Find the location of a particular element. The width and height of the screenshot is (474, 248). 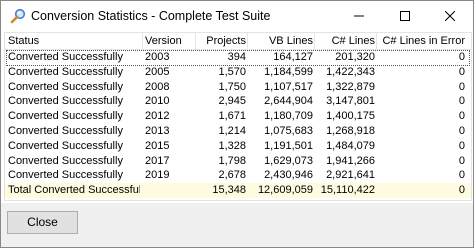

cs-lines-cell: 3,147,801 is located at coordinates (350, 101).